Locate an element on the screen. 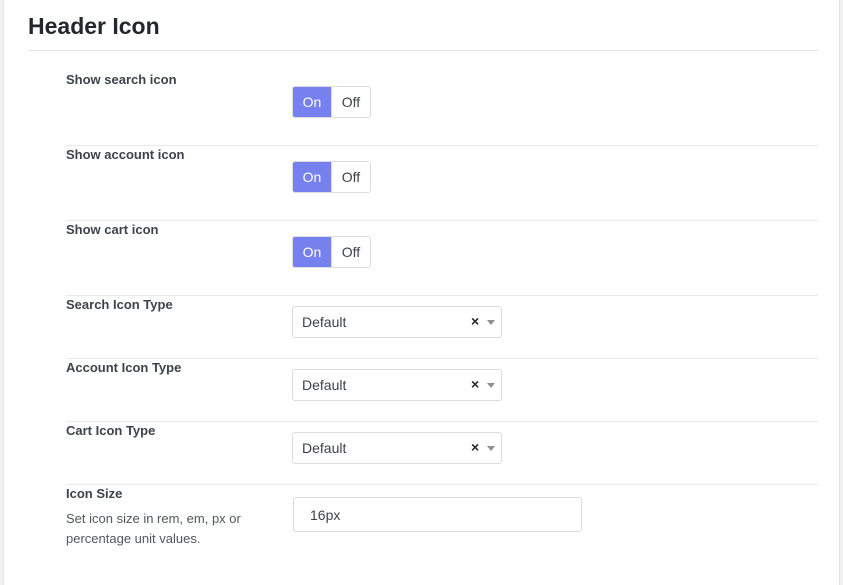 The height and width of the screenshot is (585, 843). show-search-icon-on-button: On is located at coordinates (312, 102).